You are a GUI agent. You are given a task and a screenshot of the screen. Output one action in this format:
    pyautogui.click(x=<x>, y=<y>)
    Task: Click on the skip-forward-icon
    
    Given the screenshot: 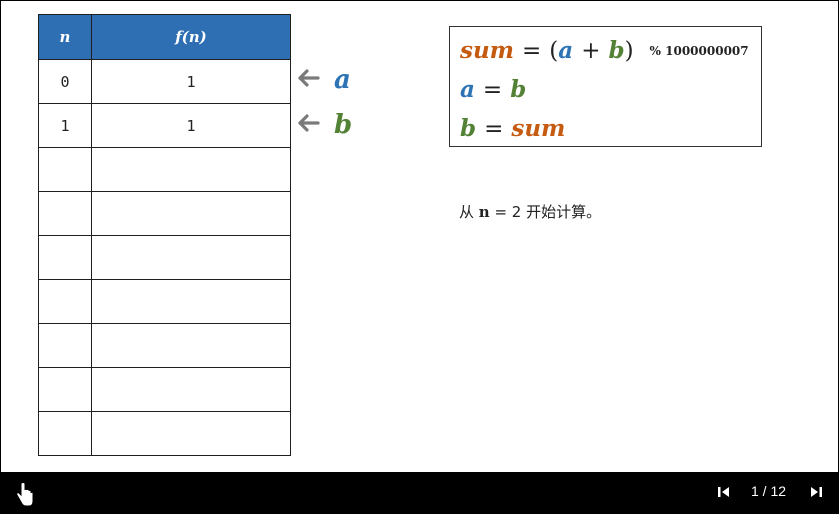 What is the action you would take?
    pyautogui.click(x=816, y=492)
    